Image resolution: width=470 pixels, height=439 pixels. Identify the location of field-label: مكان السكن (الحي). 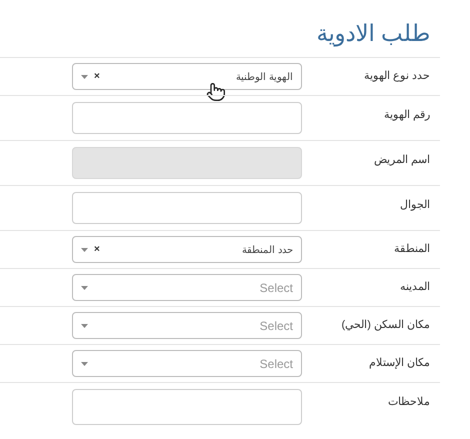
(385, 324).